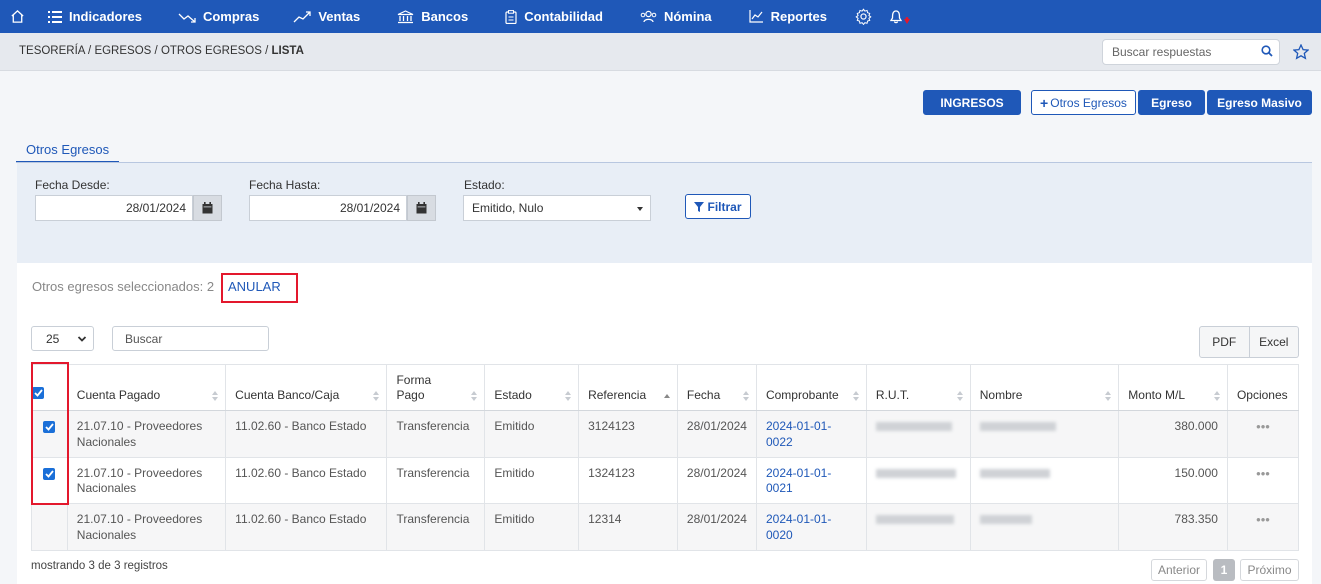  What do you see at coordinates (49, 527) in the screenshot?
I see `row-checkbox-empty` at bounding box center [49, 527].